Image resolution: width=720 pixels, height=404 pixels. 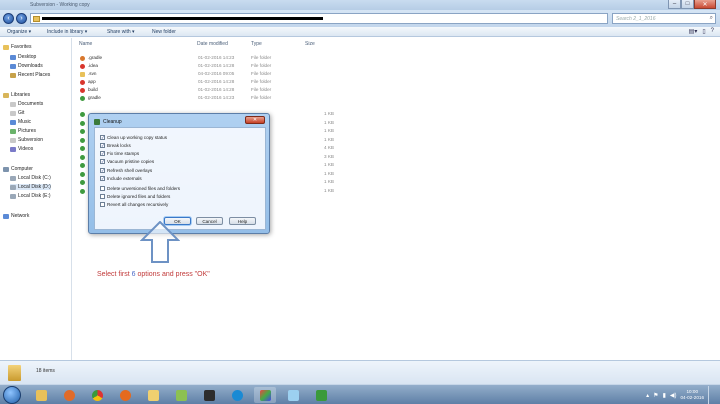 I want to click on column-headers: Name Date modified Type Size, so click(x=396, y=43).